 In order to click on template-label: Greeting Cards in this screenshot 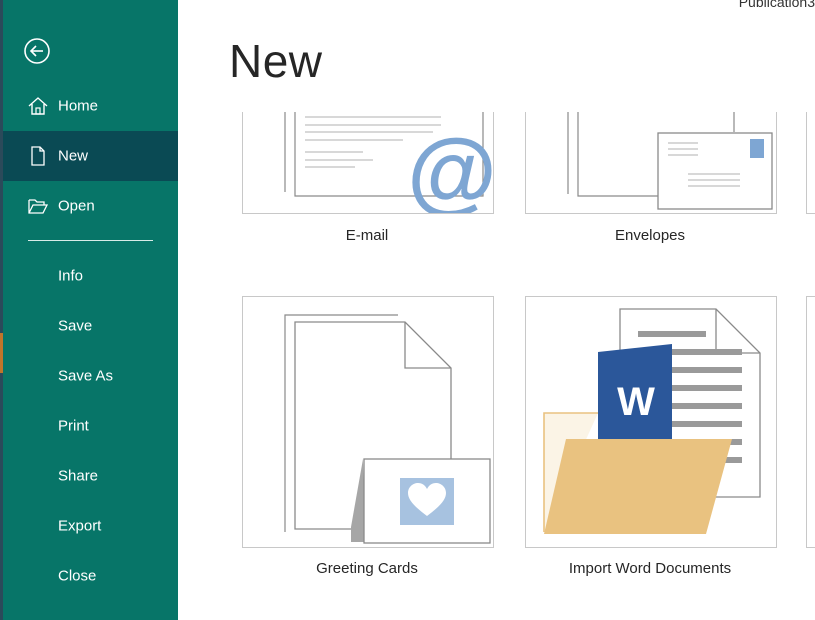, I will do `click(367, 568)`.